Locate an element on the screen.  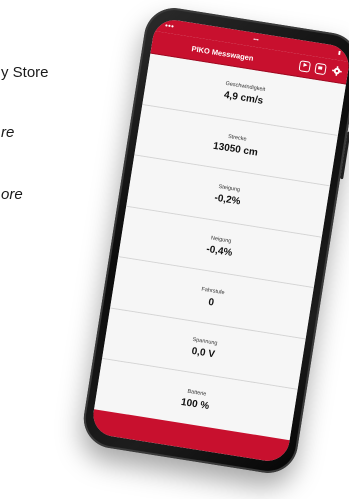
gear-icon is located at coordinates (336, 71).